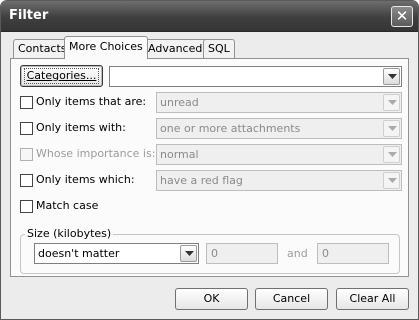  What do you see at coordinates (91, 101) in the screenshot?
I see `only-items-that-are-label: Only items that are:` at bounding box center [91, 101].